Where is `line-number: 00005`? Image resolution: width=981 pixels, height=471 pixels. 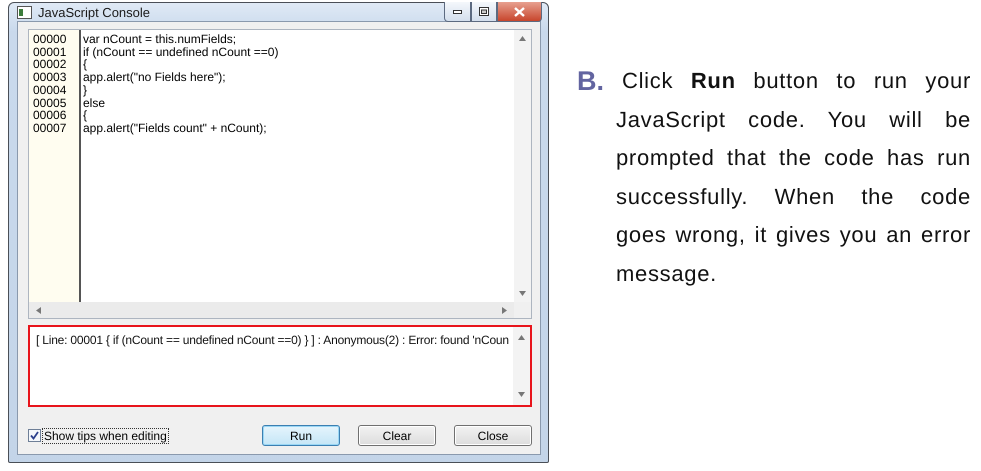 line-number: 00005 is located at coordinates (50, 103).